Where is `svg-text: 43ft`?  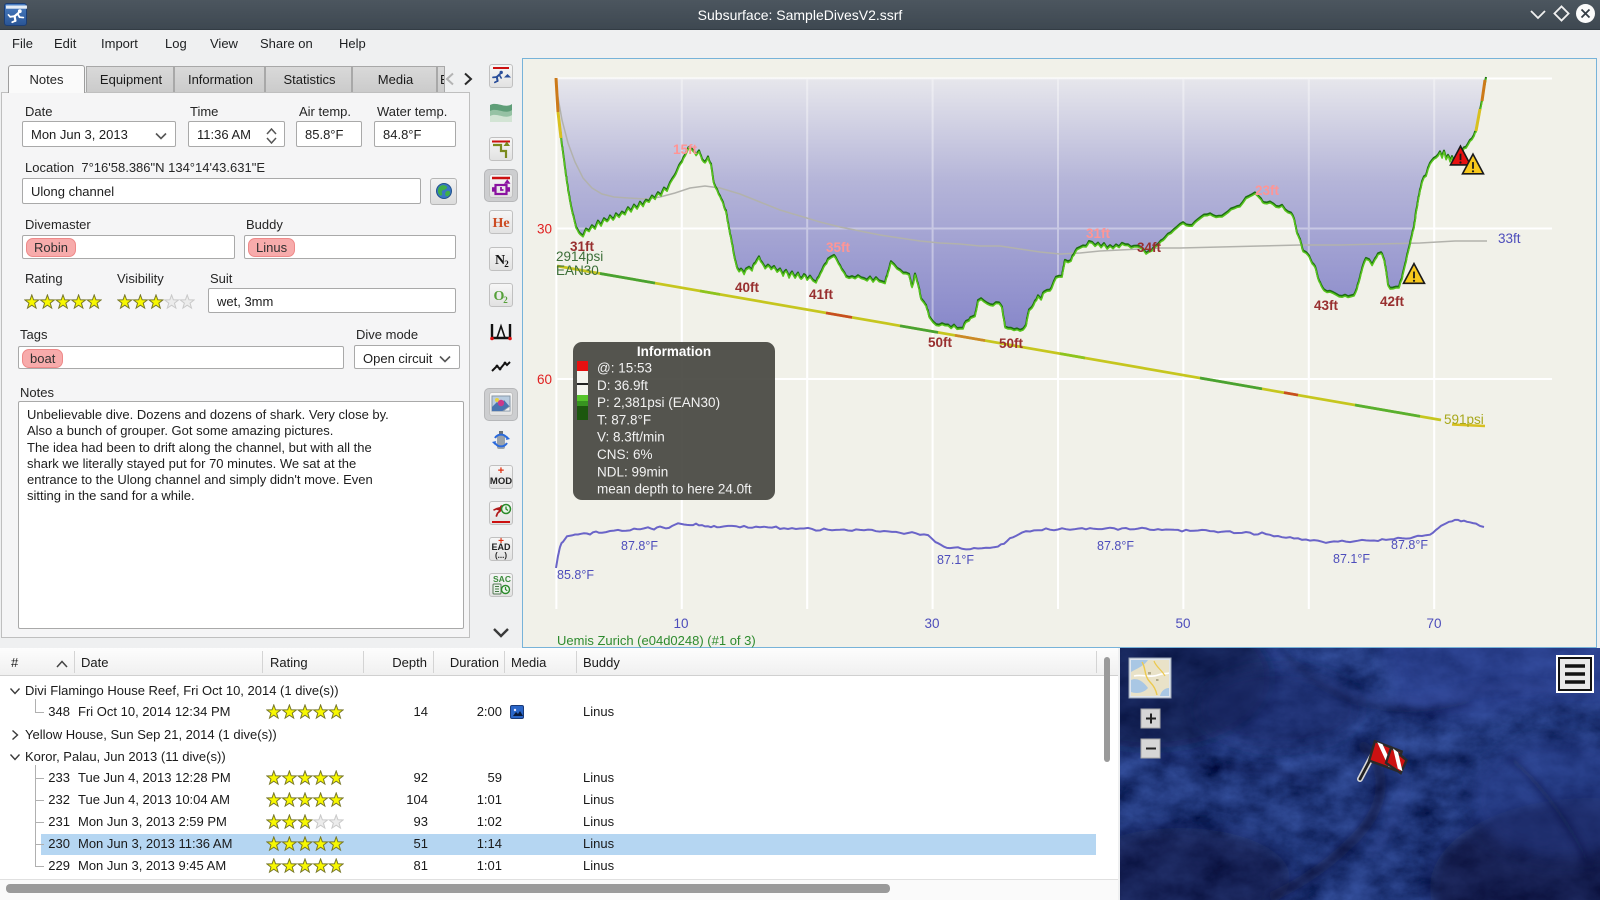
svg-text: 43ft is located at coordinates (1326, 305).